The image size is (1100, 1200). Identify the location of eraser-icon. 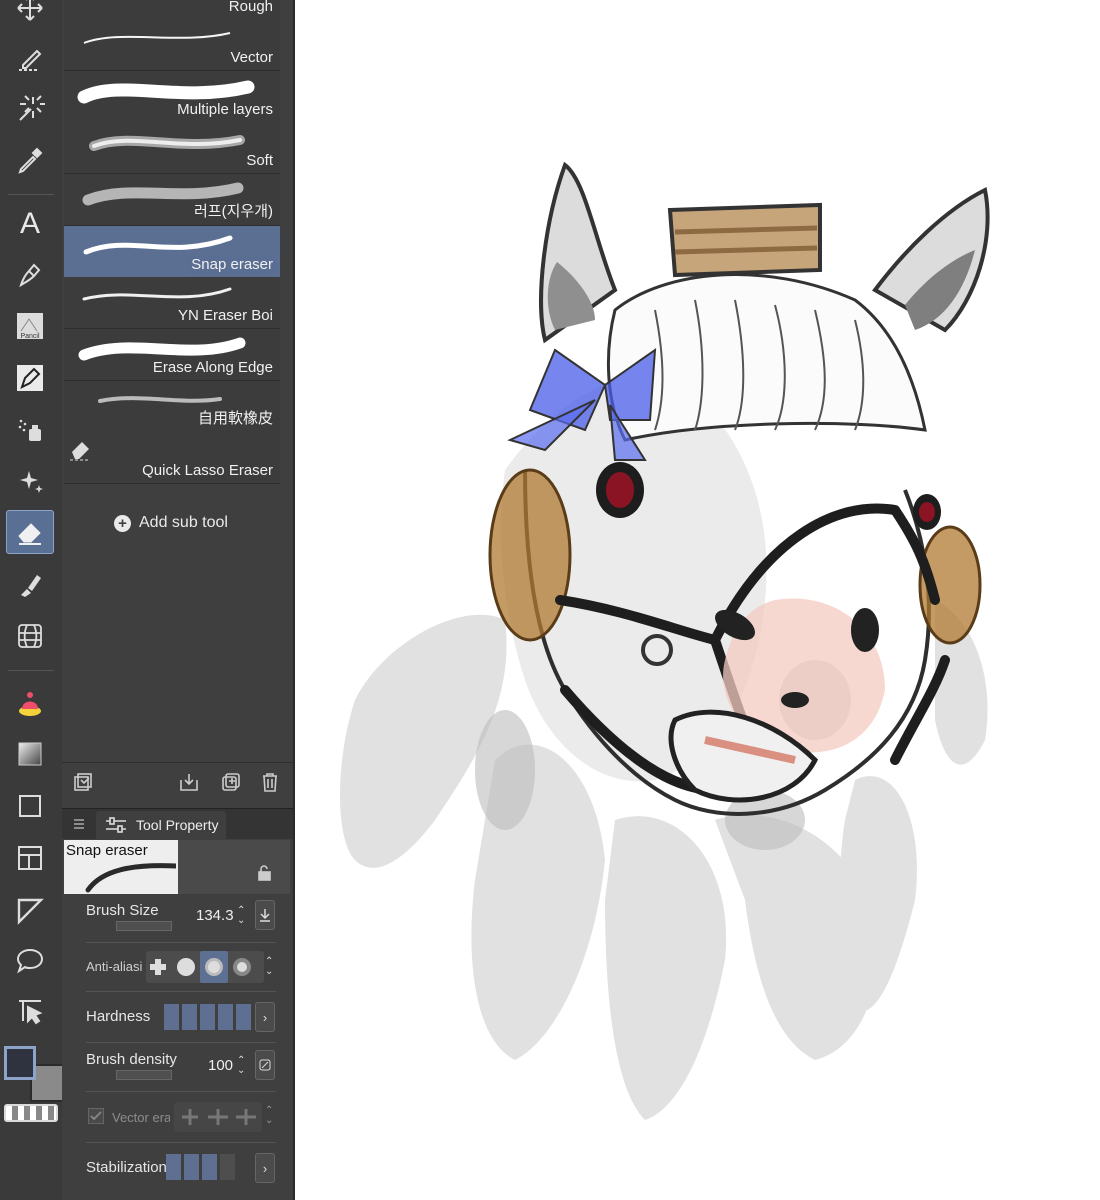
(30, 532).